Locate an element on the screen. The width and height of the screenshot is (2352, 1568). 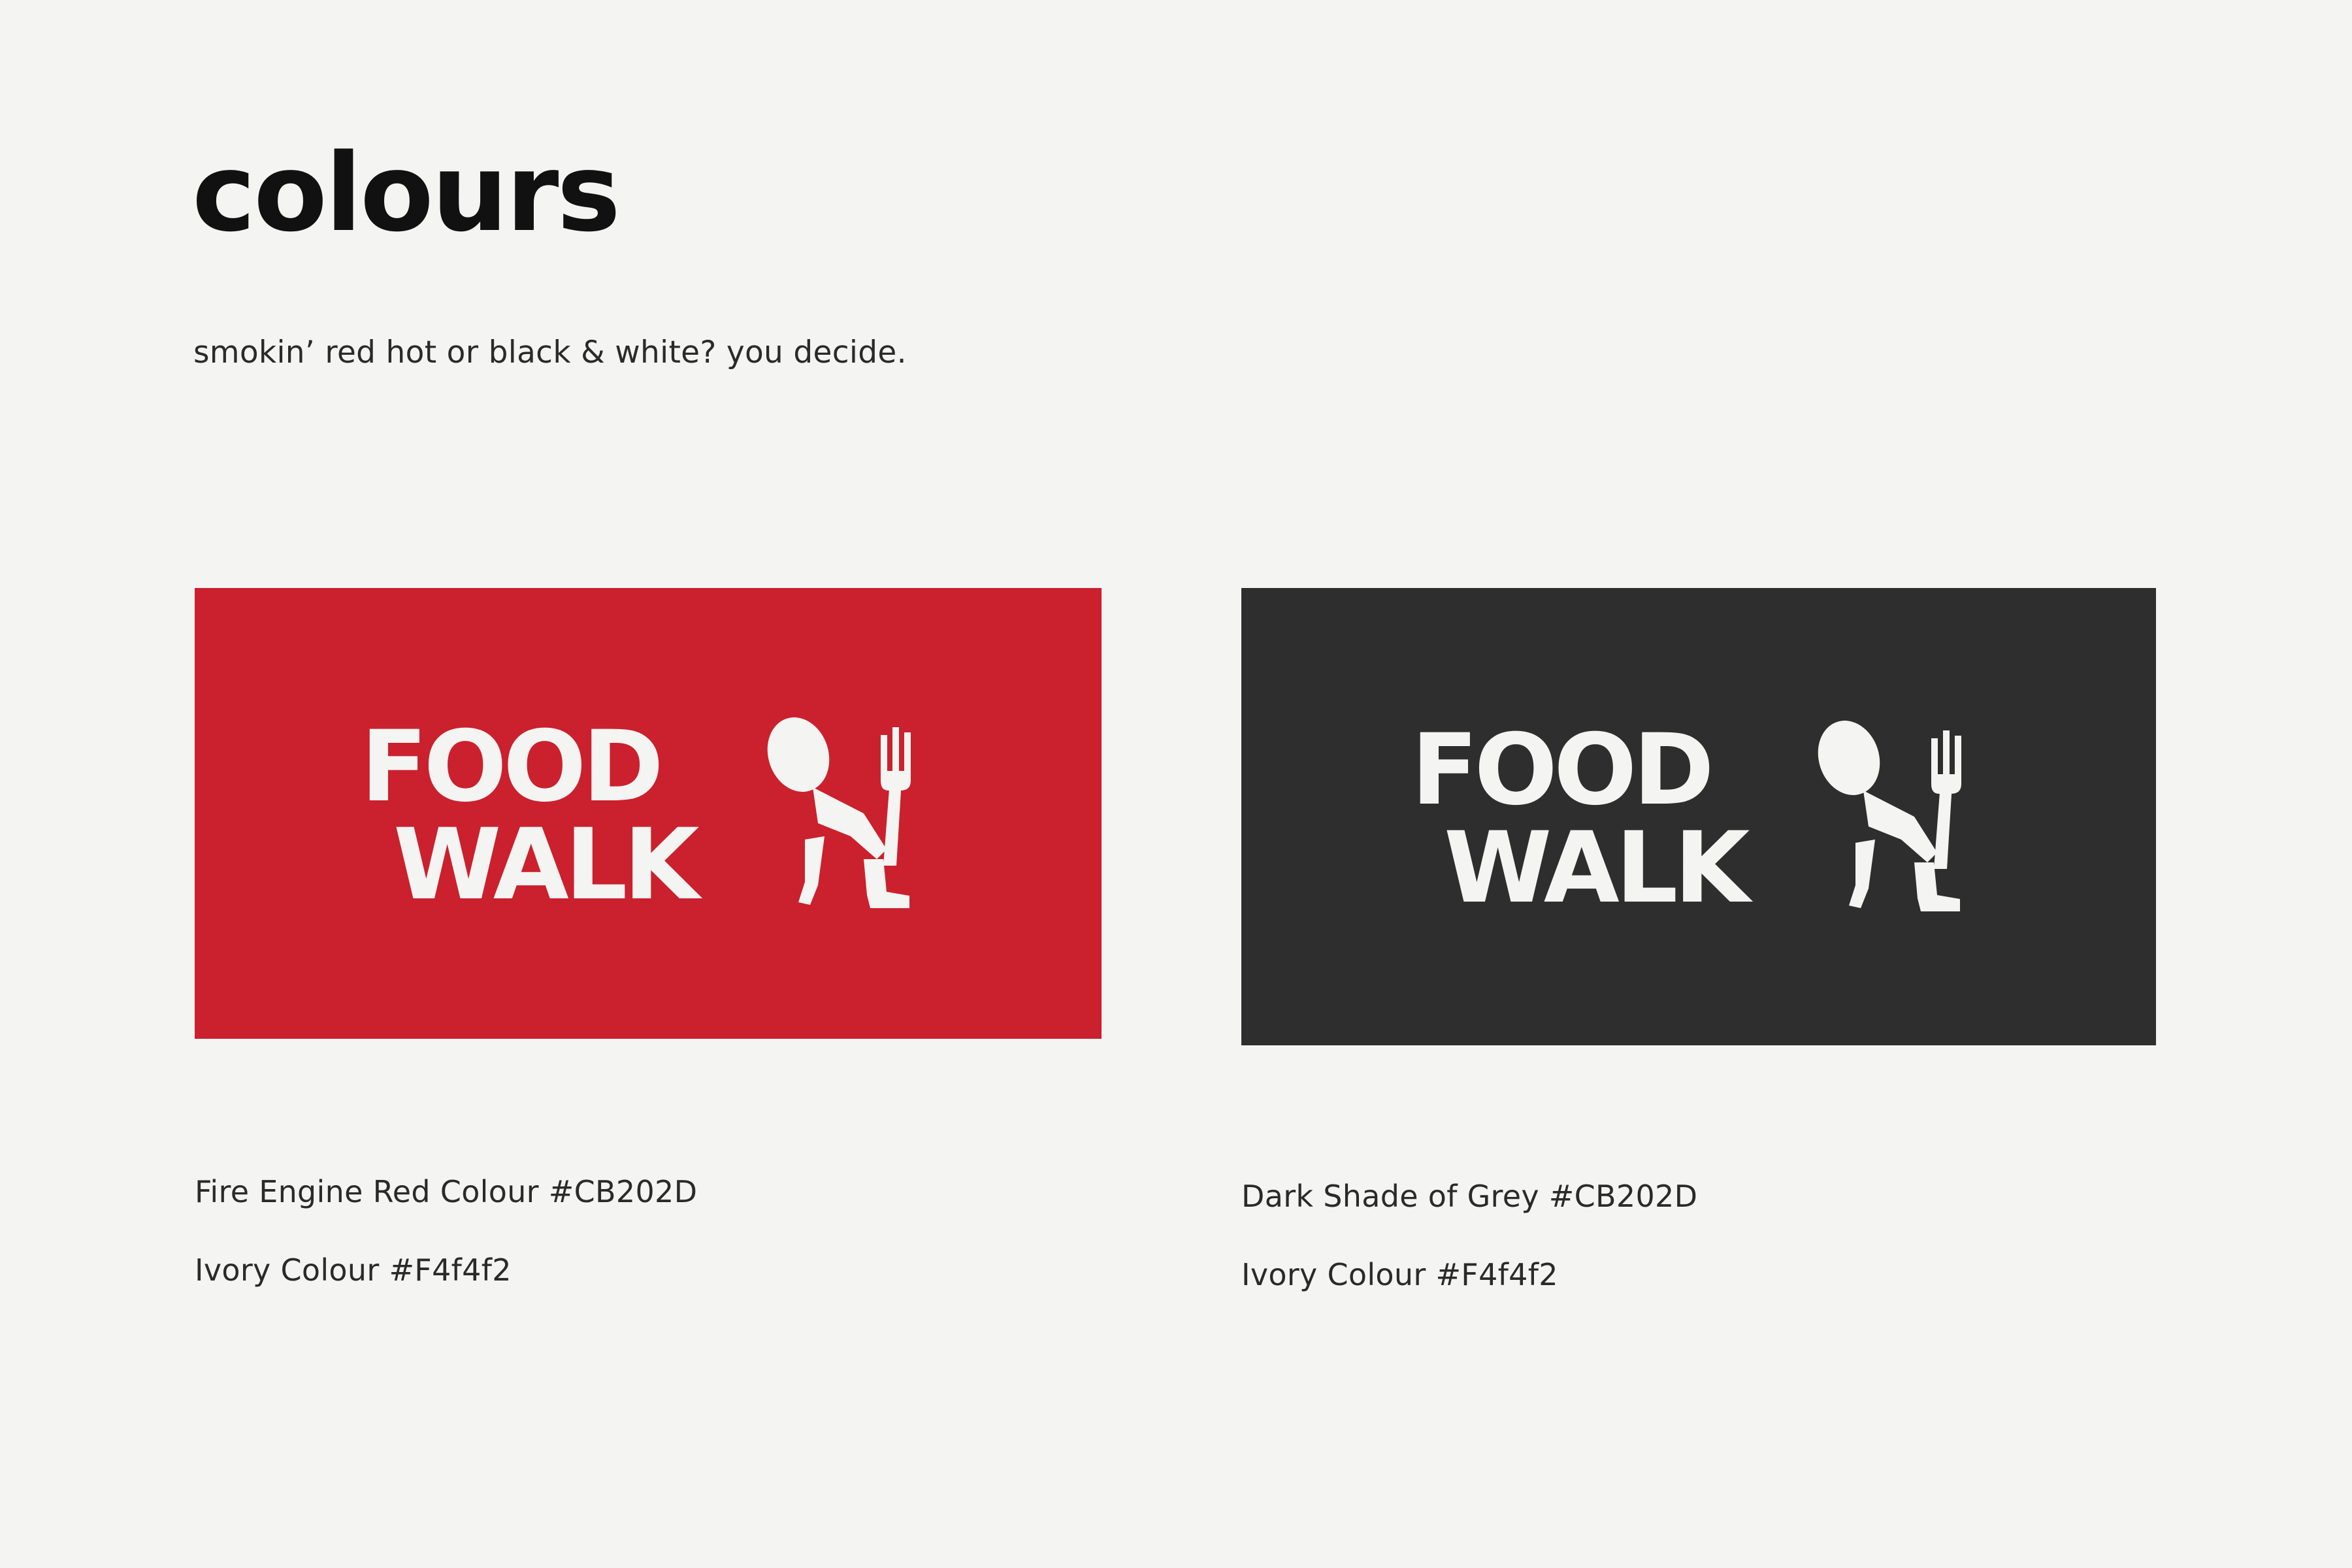
red-swatch-caption-secondary: Ivory Colour #F4f4f2 is located at coordinates (353, 1270).